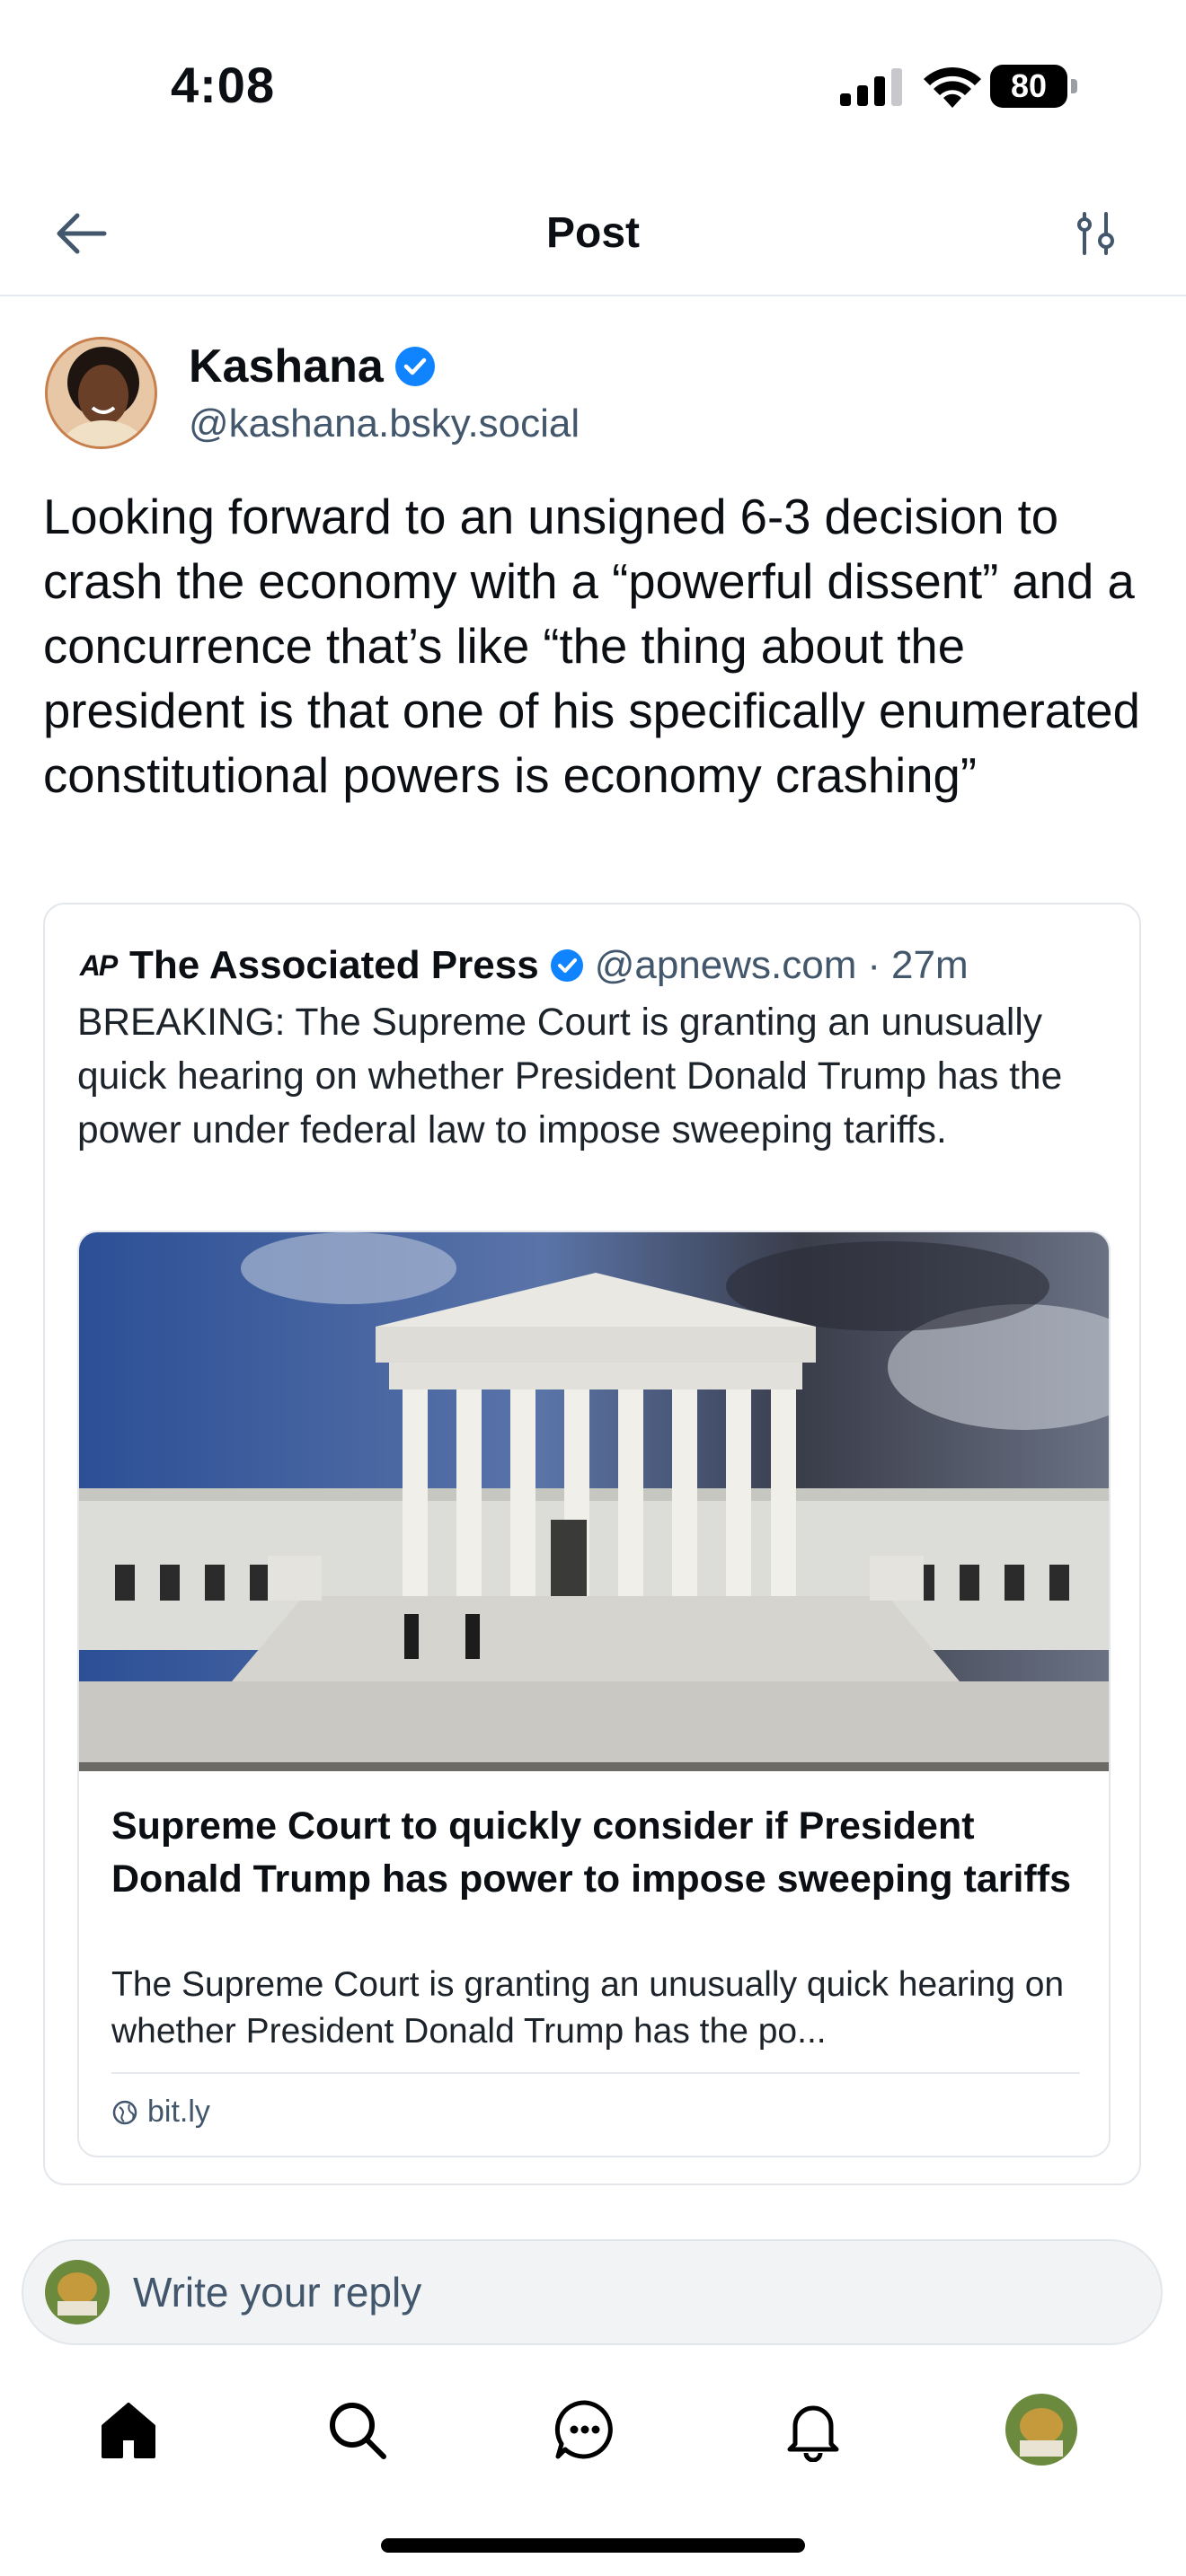 The width and height of the screenshot is (1186, 2576). I want to click on home-indicator, so click(593, 2545).